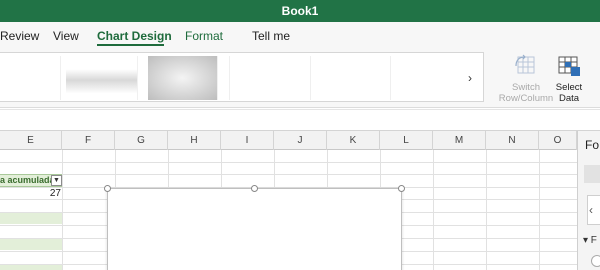 The width and height of the screenshot is (600, 270). Describe the element at coordinates (247, 140) in the screenshot. I see `column-header-i: I` at that location.